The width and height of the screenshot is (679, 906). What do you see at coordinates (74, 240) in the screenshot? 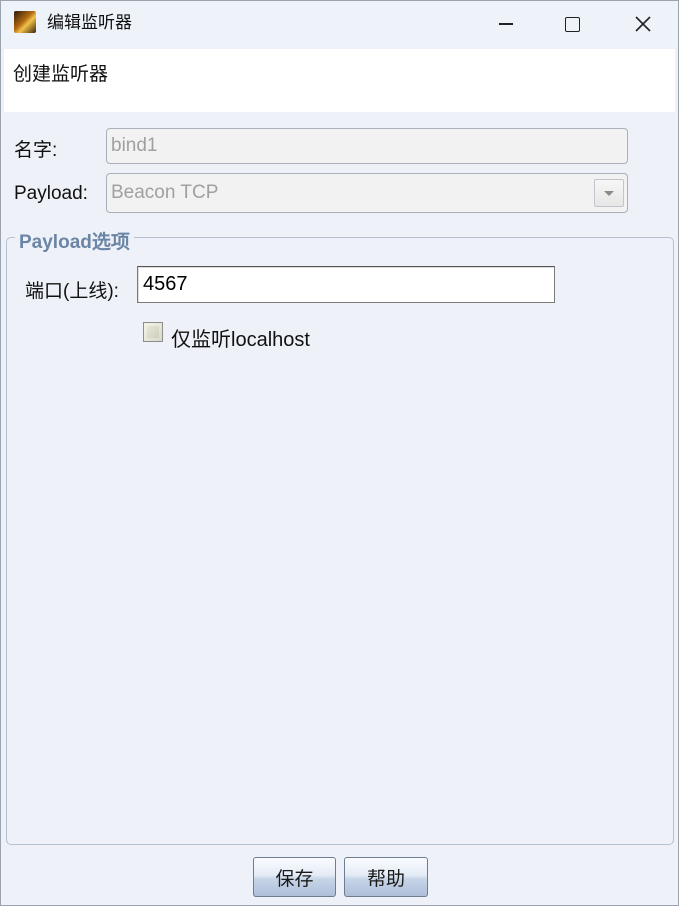
I see `group-title: Payload选项` at bounding box center [74, 240].